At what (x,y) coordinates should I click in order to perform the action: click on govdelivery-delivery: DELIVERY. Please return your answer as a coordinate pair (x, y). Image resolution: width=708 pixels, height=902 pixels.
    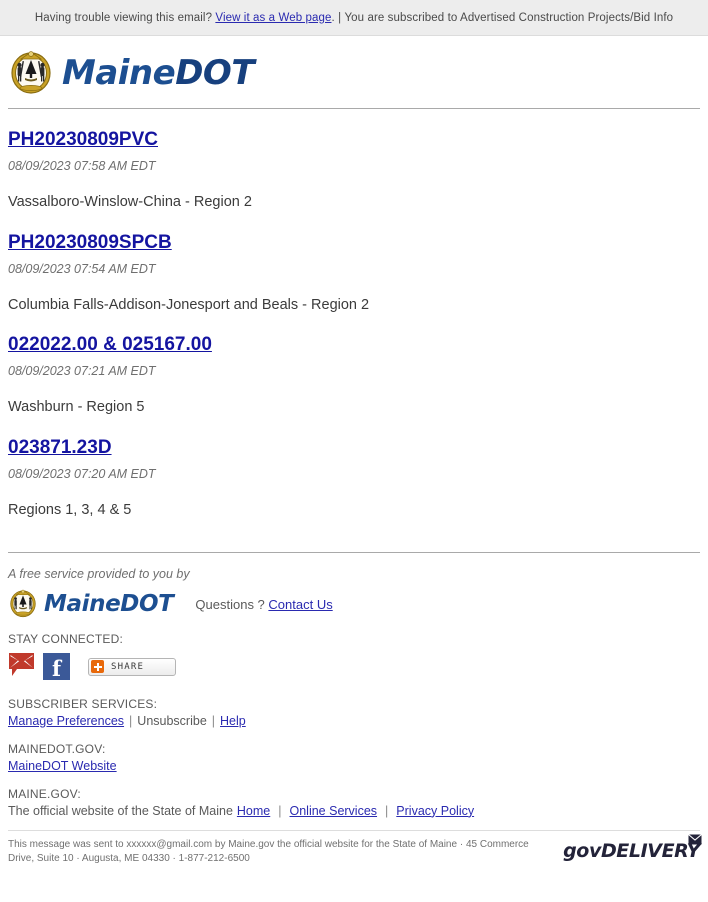
    Looking at the image, I should click on (650, 850).